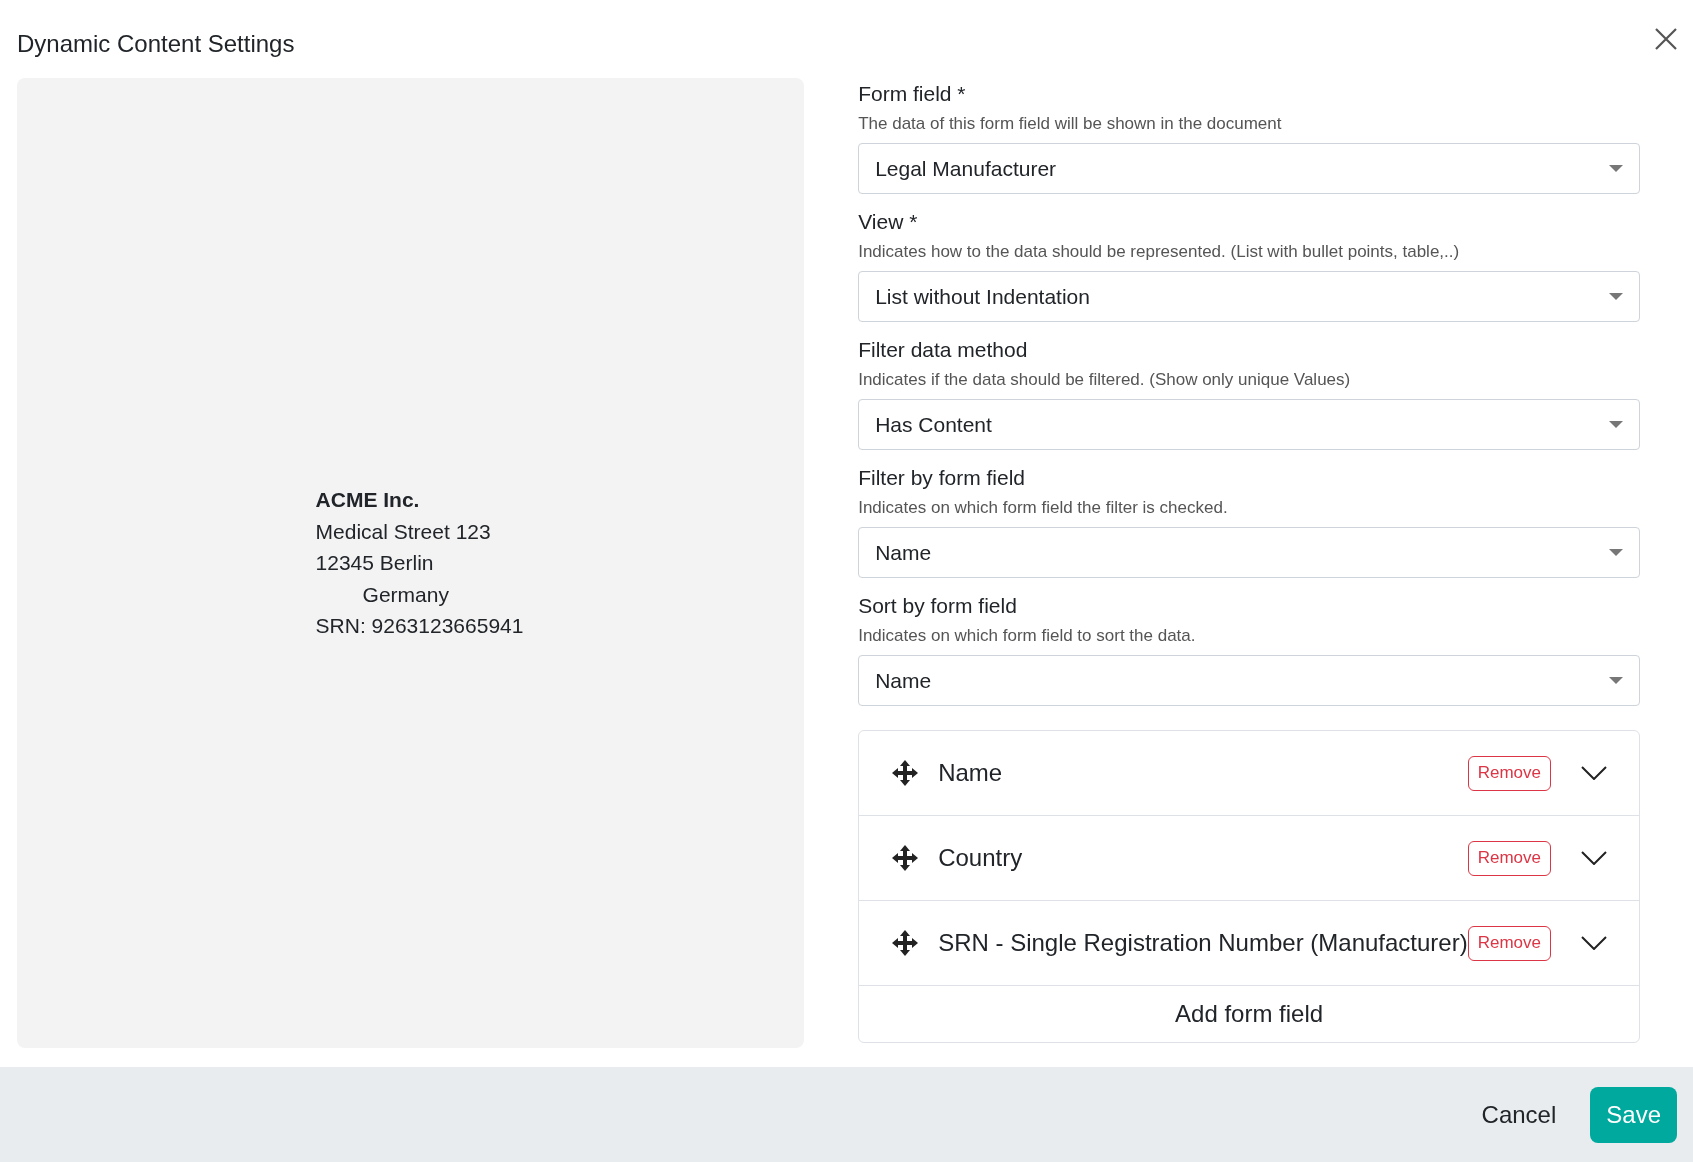  What do you see at coordinates (981, 858) in the screenshot?
I see `form-field-name: Country` at bounding box center [981, 858].